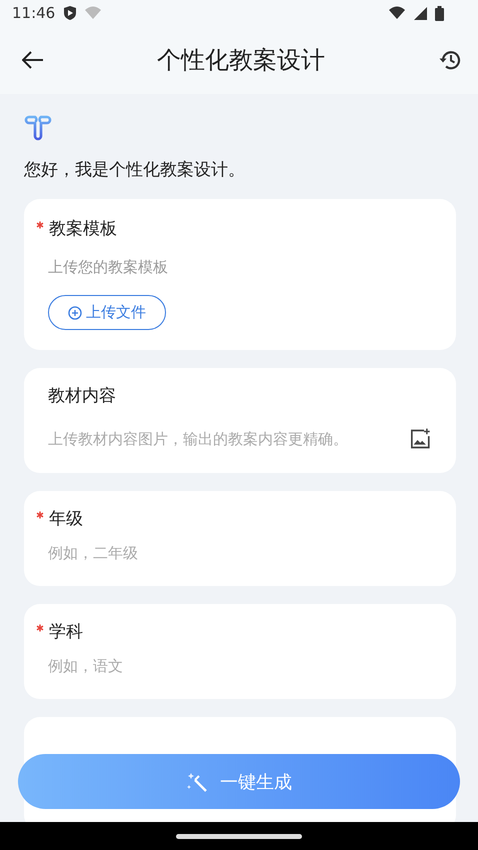 The height and width of the screenshot is (850, 478). What do you see at coordinates (239, 836) in the screenshot?
I see `home-indicator` at bounding box center [239, 836].